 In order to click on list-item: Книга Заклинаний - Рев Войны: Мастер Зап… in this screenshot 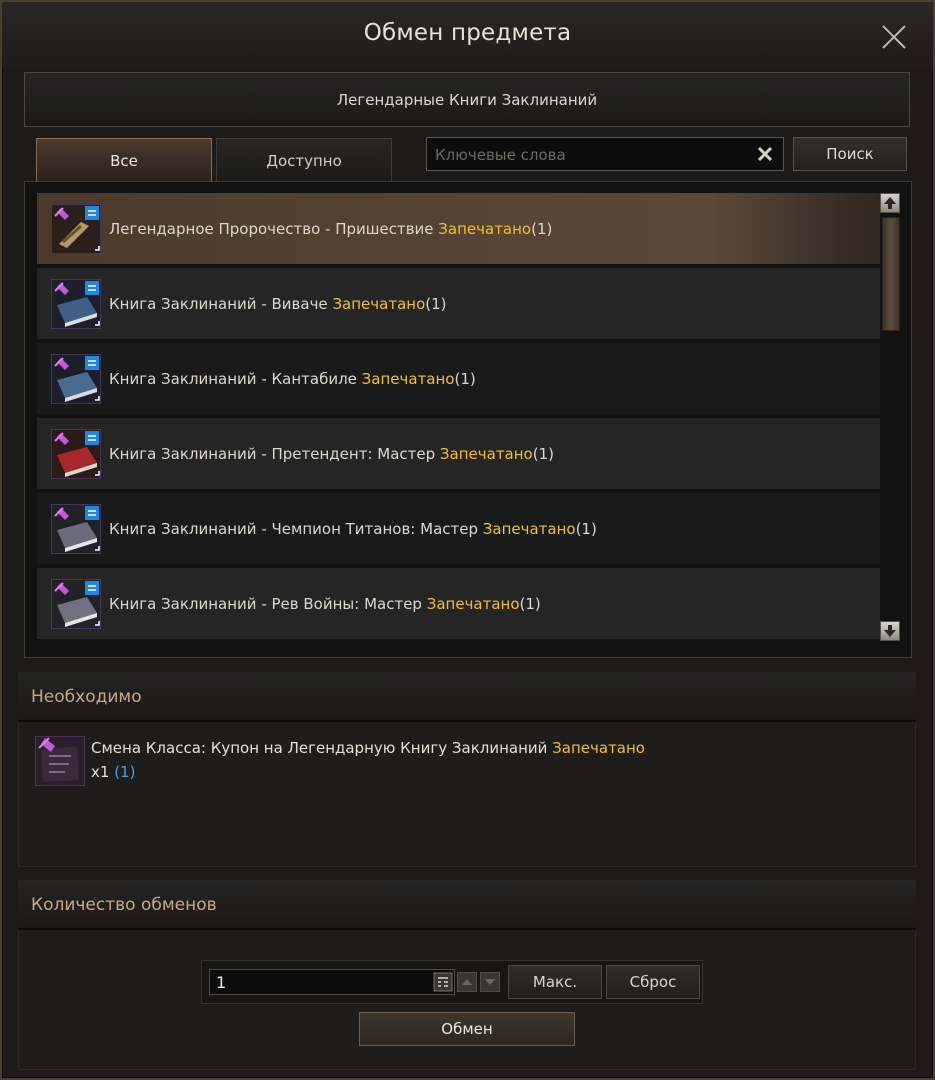, I will do `click(458, 603)`.